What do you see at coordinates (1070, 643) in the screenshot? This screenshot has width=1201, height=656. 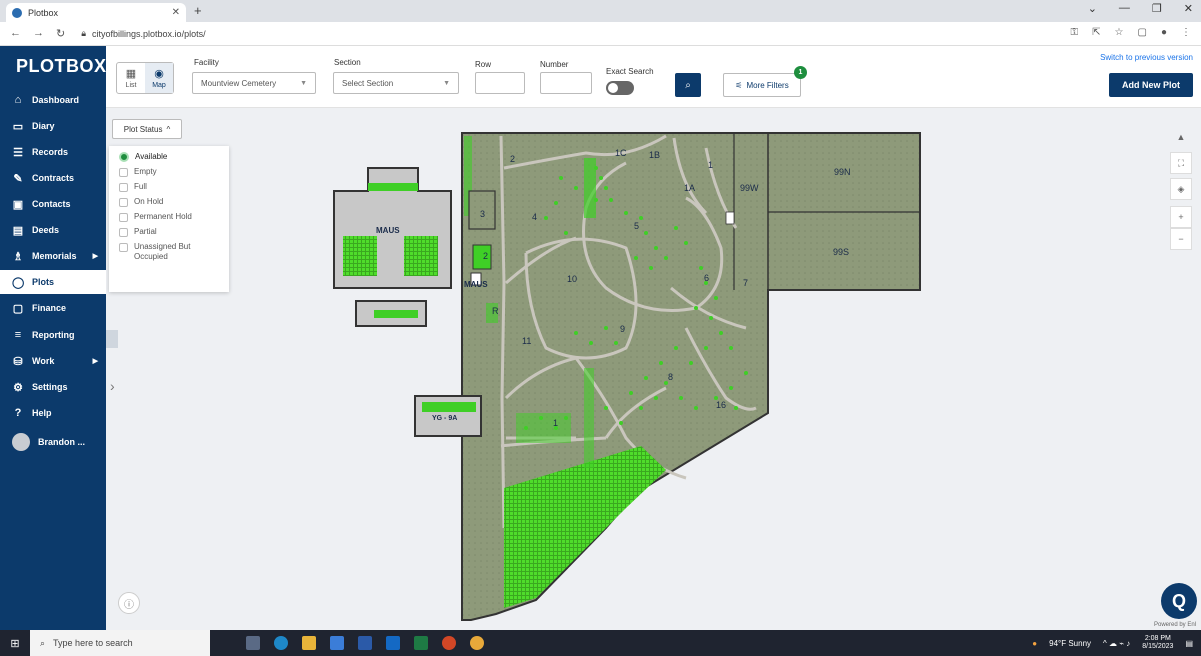 I see `weather-text: 94°F Sunny` at bounding box center [1070, 643].